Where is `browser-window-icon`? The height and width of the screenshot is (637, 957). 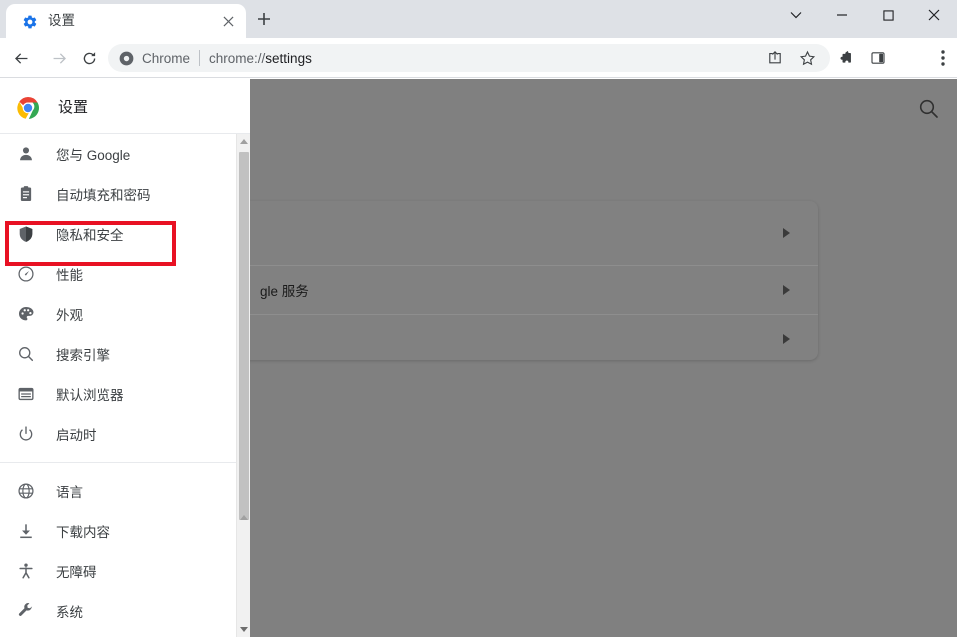
browser-window-icon is located at coordinates (26, 394).